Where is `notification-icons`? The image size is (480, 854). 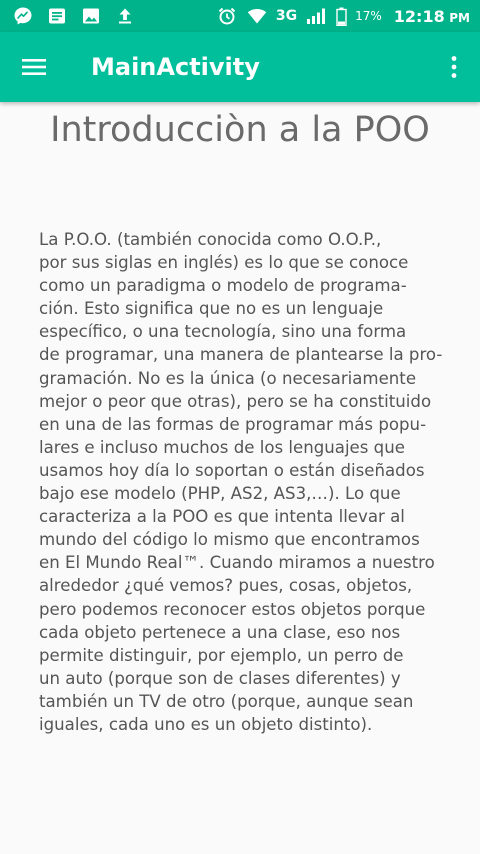
notification-icons is located at coordinates (74, 16).